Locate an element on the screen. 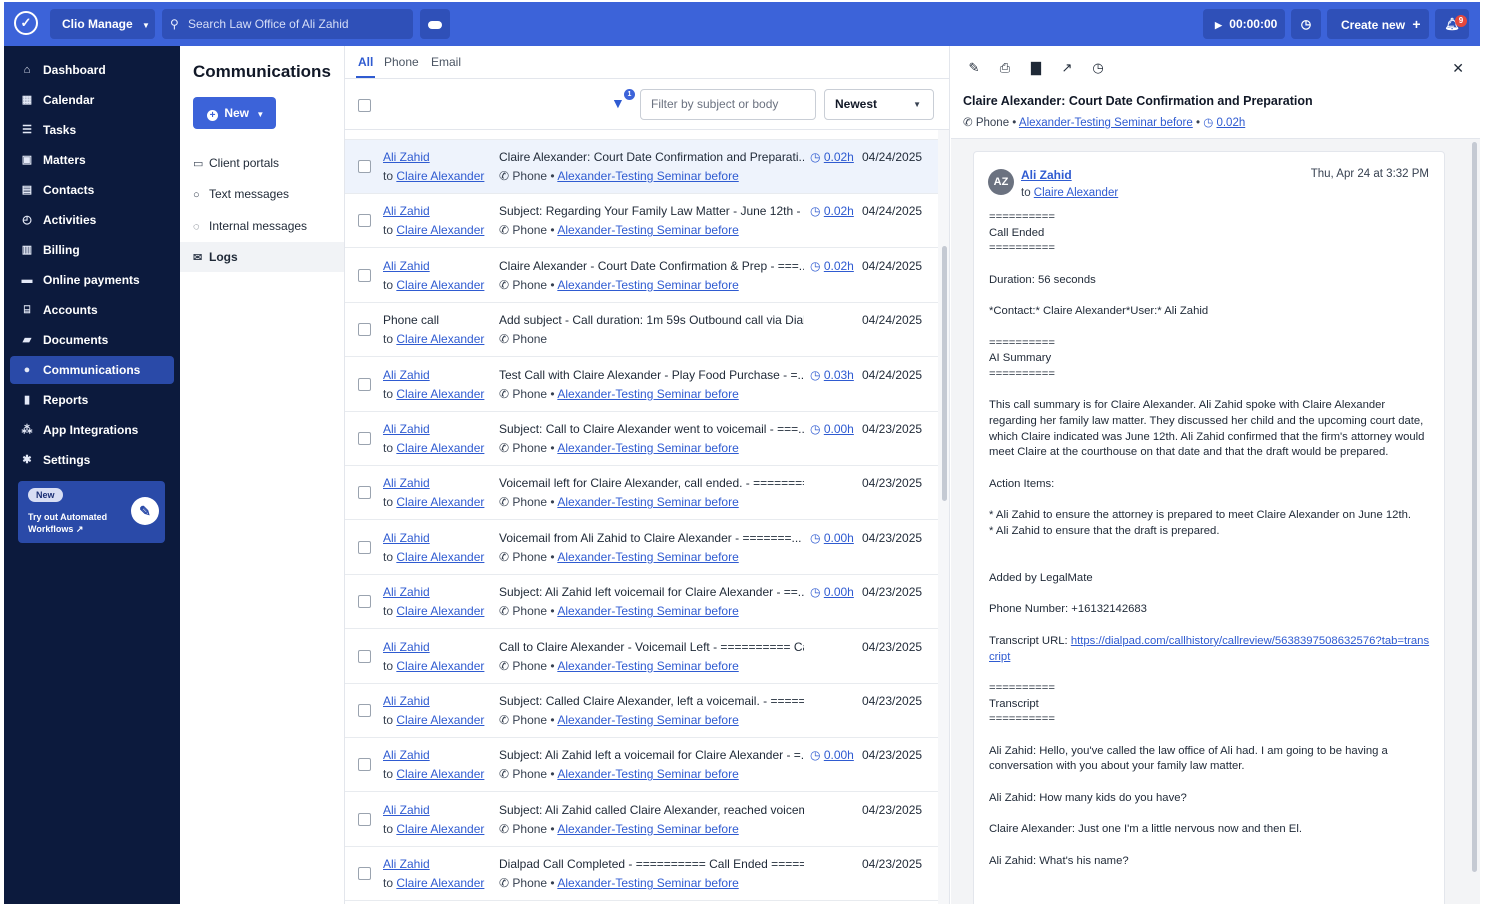 The height and width of the screenshot is (904, 1490). detail-duration-link: 0.02h is located at coordinates (1230, 123).